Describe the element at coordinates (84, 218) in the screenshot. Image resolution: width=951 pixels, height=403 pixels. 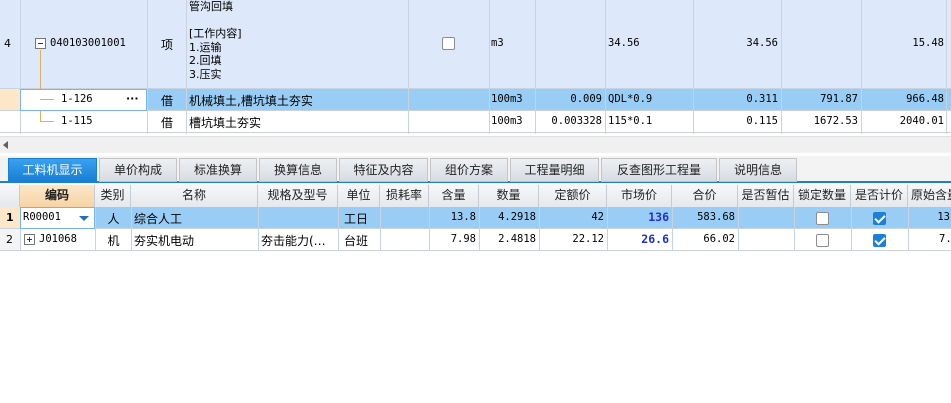
I see `dropdown-arrow-icon` at that location.